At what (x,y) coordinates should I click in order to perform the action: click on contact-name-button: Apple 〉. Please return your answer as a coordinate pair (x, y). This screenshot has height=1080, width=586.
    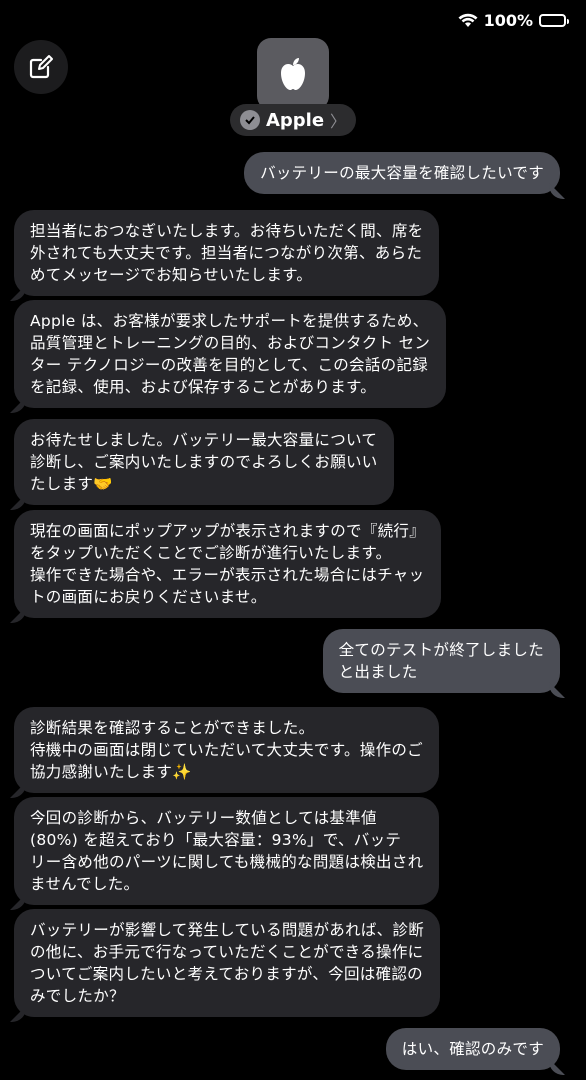
    Looking at the image, I should click on (293, 120).